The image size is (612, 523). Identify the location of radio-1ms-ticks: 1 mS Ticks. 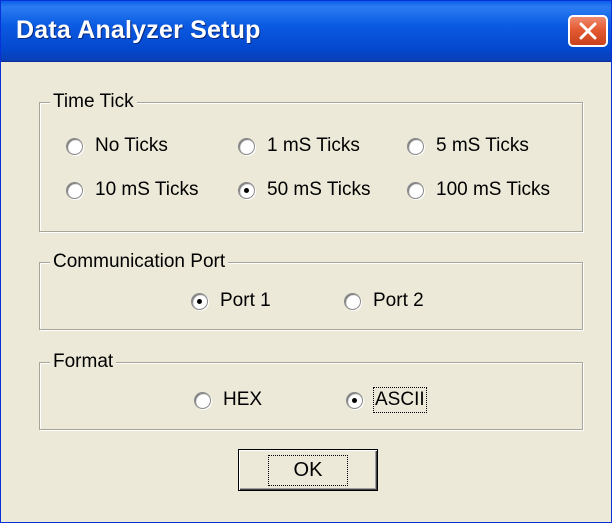
(299, 146).